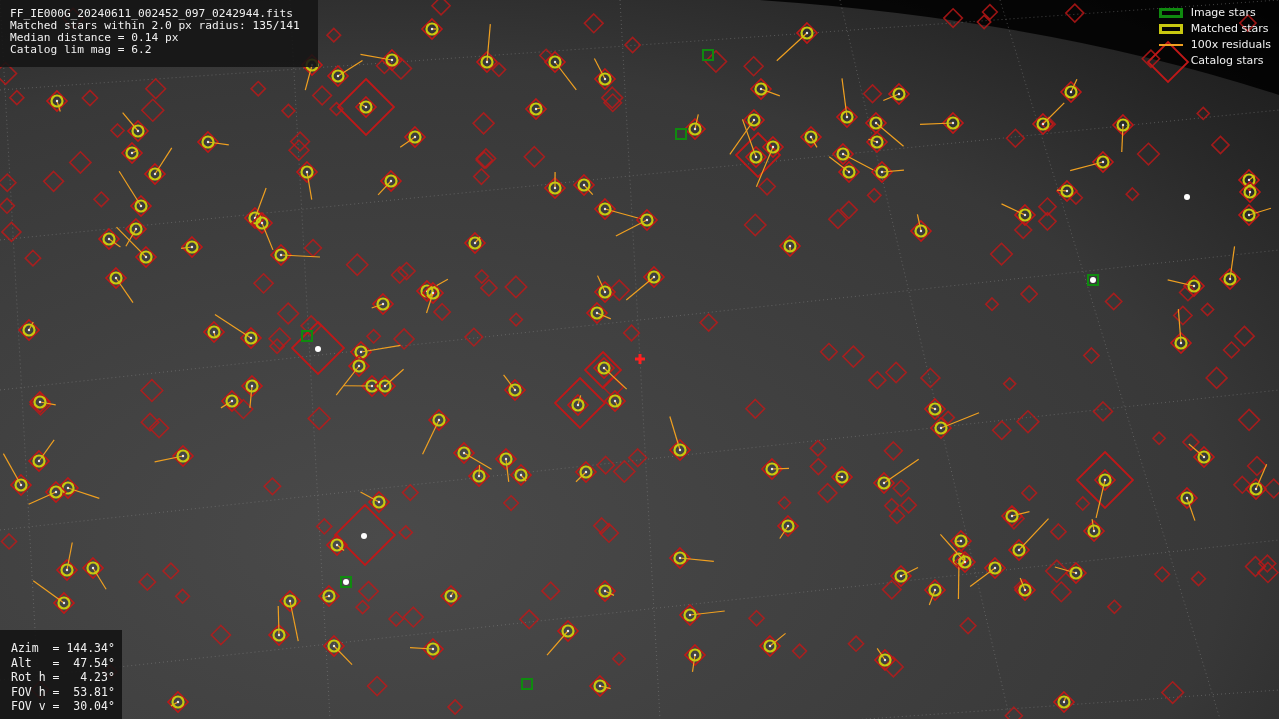 This screenshot has height=719, width=1279. Describe the element at coordinates (63, 677) in the screenshot. I see `info-line: Rot h = 4.23°` at that location.